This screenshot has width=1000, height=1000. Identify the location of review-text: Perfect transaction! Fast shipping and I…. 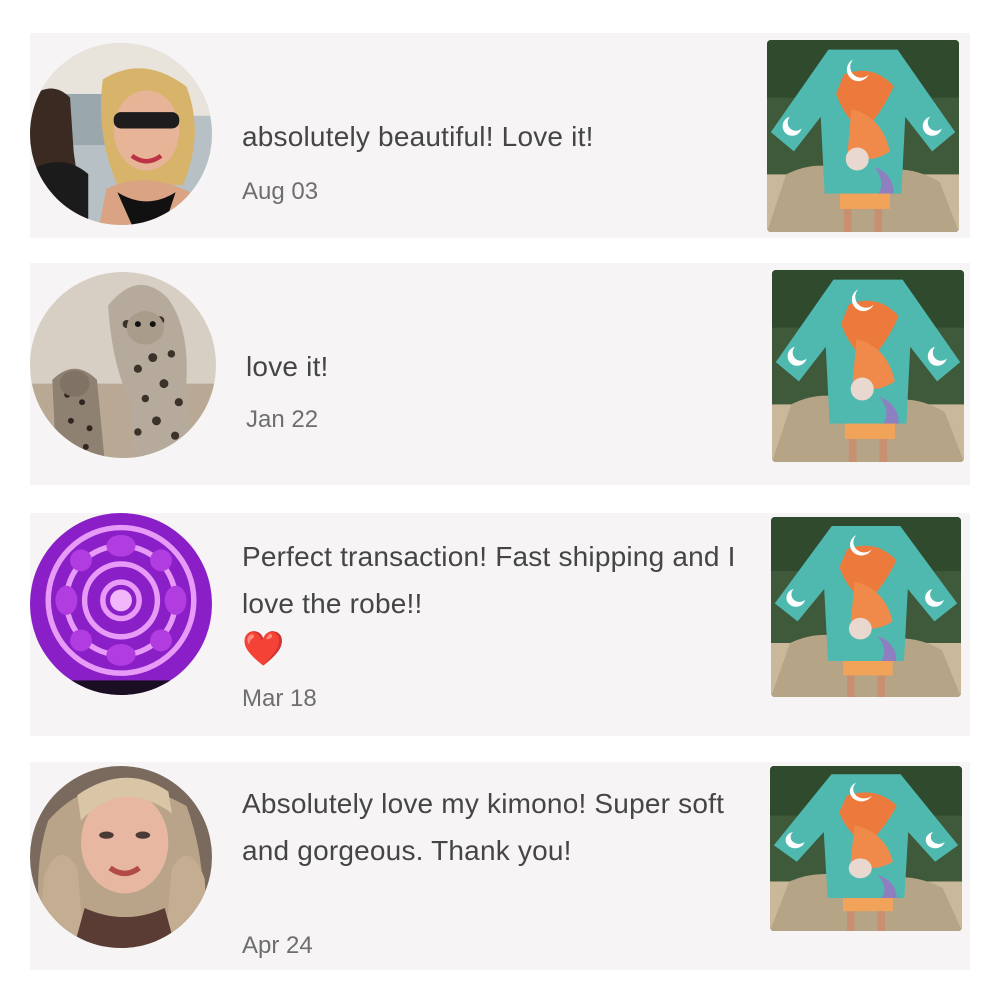
(491, 603).